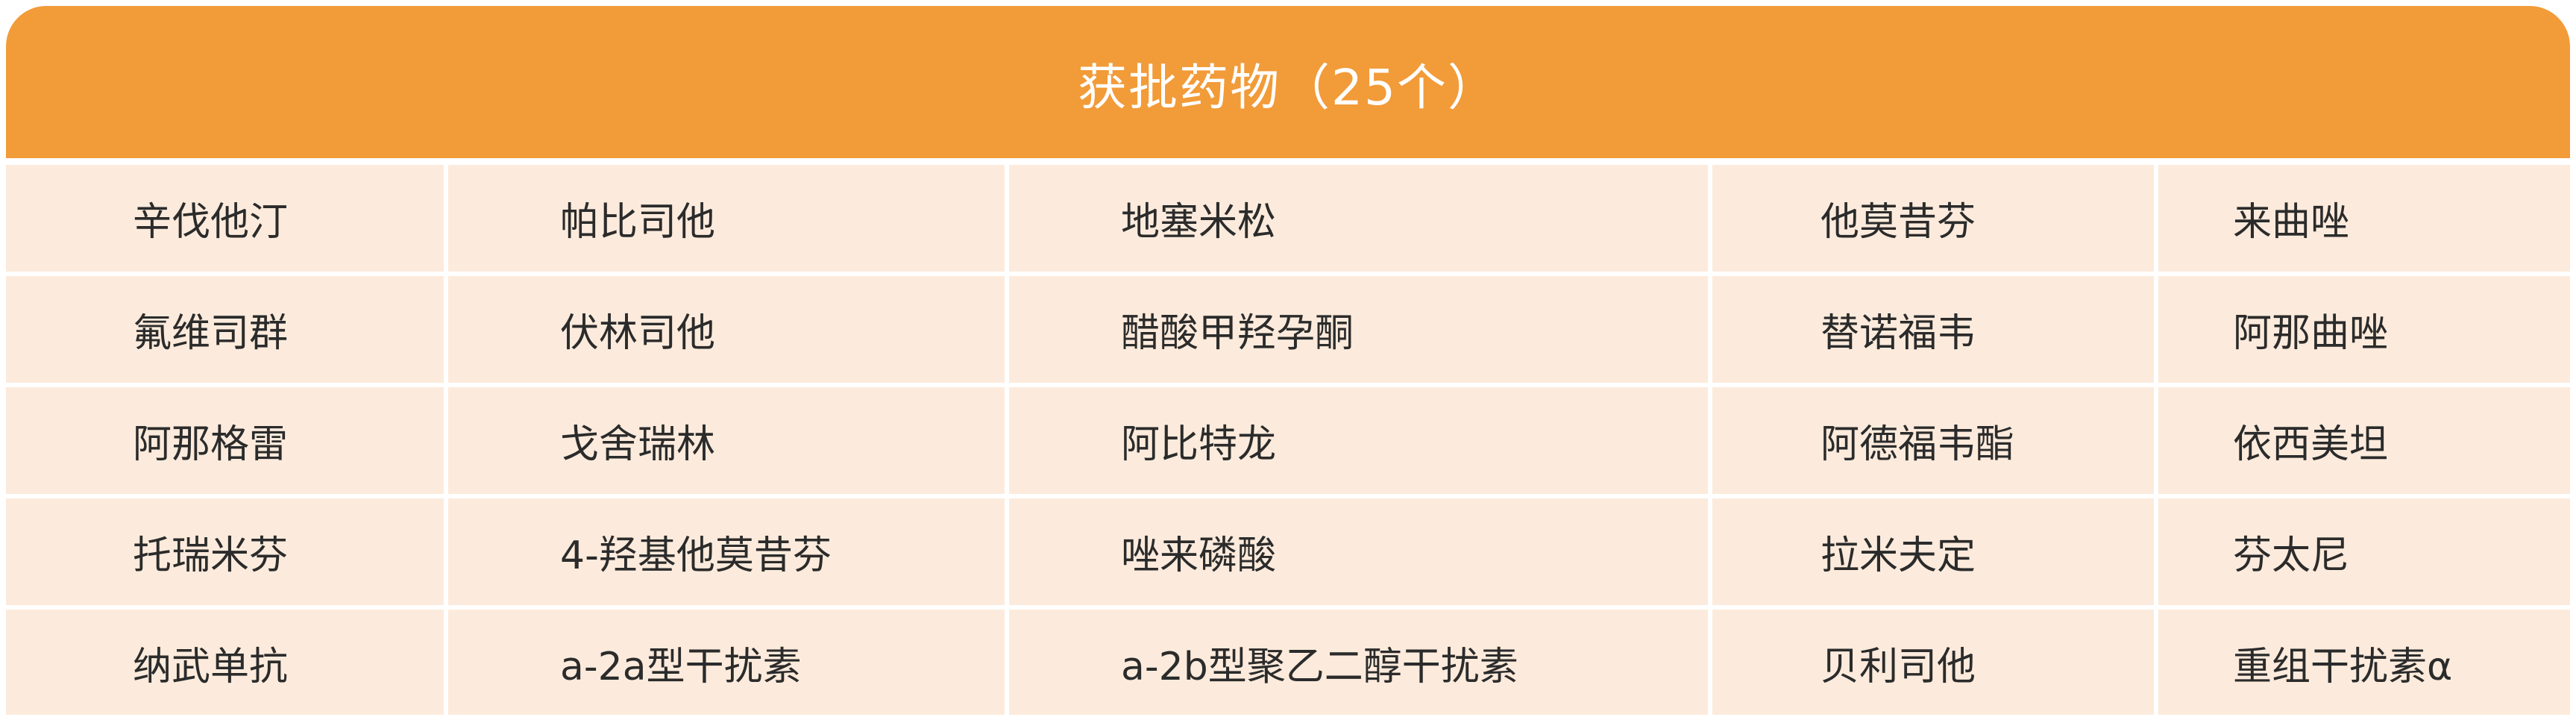 The height and width of the screenshot is (720, 2576). I want to click on drug-cell: 依西美坦, so click(2364, 440).